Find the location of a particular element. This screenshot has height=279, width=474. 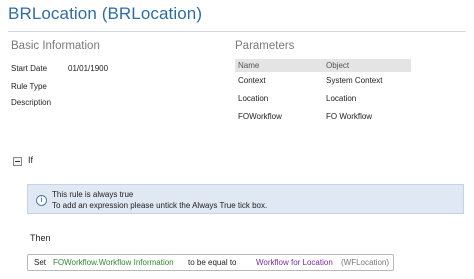

parameters-table-header: Name Object is located at coordinates (323, 65).